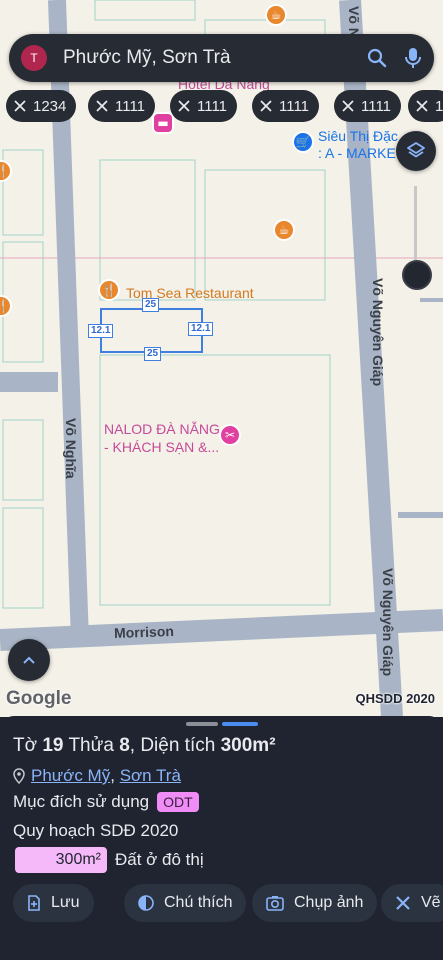 This screenshot has height=960, width=443. I want to click on search-icon, so click(377, 58).